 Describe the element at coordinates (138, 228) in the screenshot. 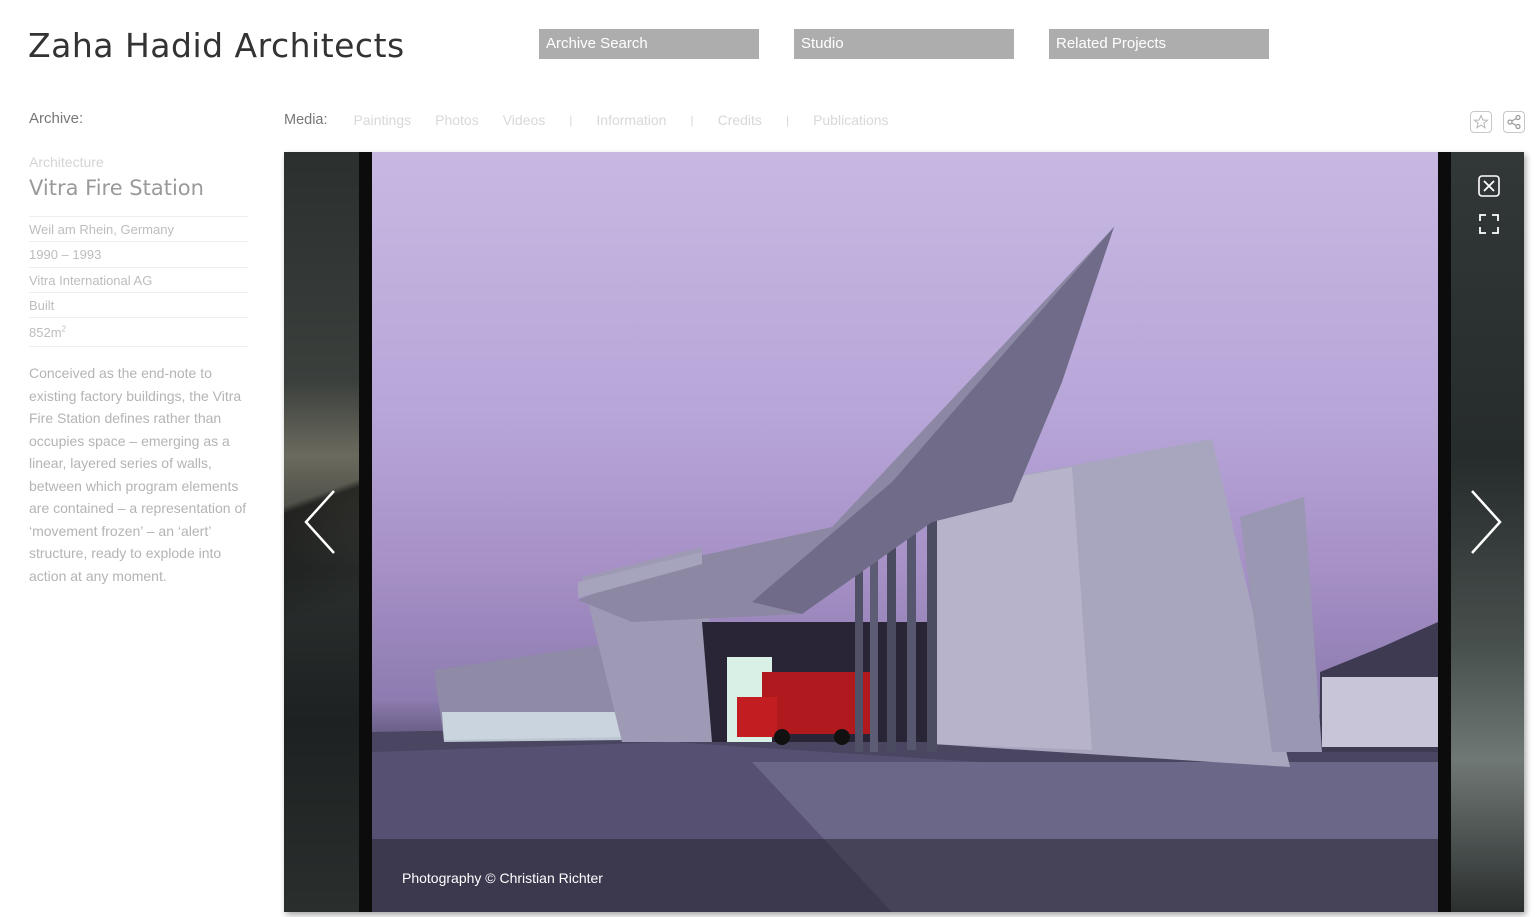

I see `project-location: Weil am Rhein, Germany` at that location.